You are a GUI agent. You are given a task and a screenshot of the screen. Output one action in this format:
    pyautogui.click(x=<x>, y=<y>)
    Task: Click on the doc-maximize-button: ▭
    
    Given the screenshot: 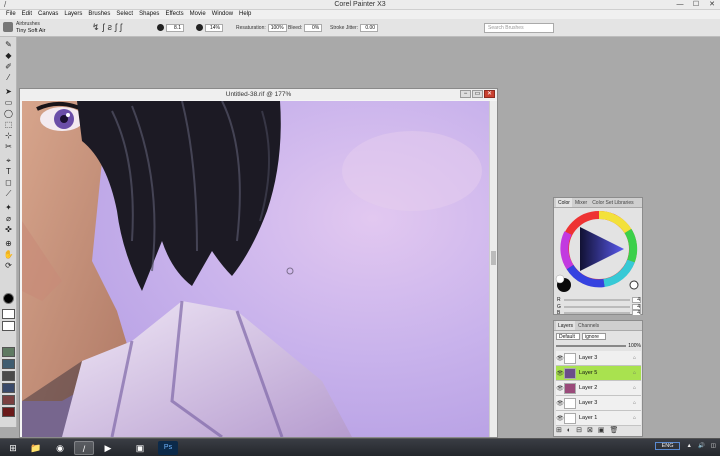 What is the action you would take?
    pyautogui.click(x=477, y=94)
    